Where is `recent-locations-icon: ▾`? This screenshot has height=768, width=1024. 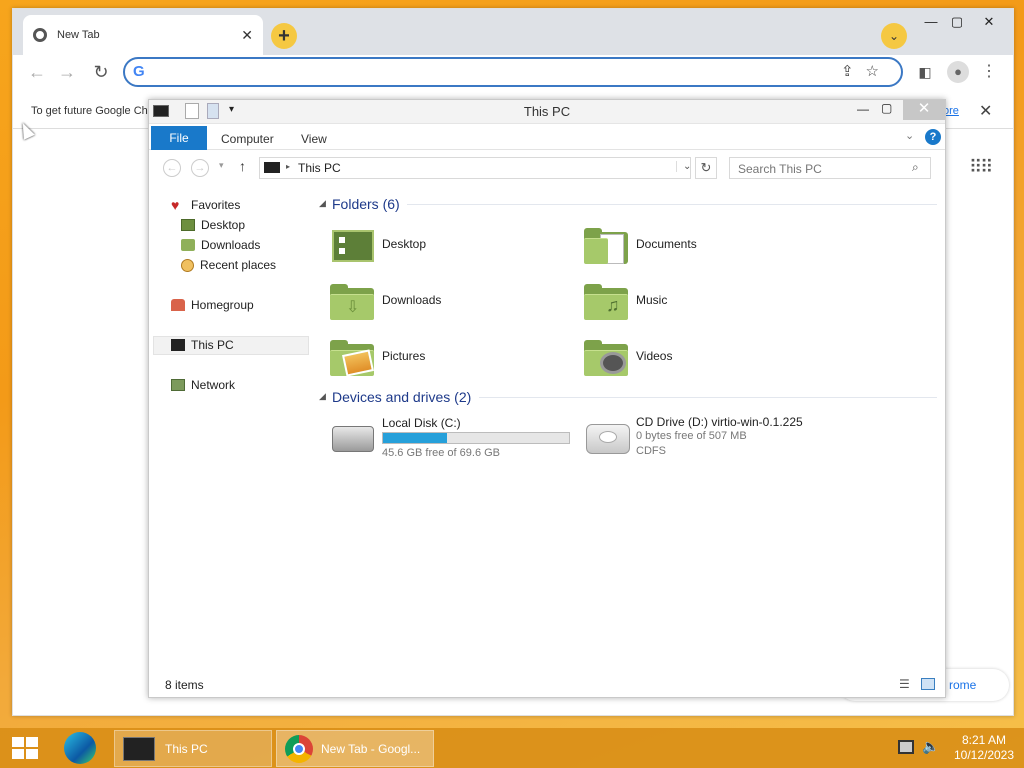 recent-locations-icon: ▾ is located at coordinates (221, 165).